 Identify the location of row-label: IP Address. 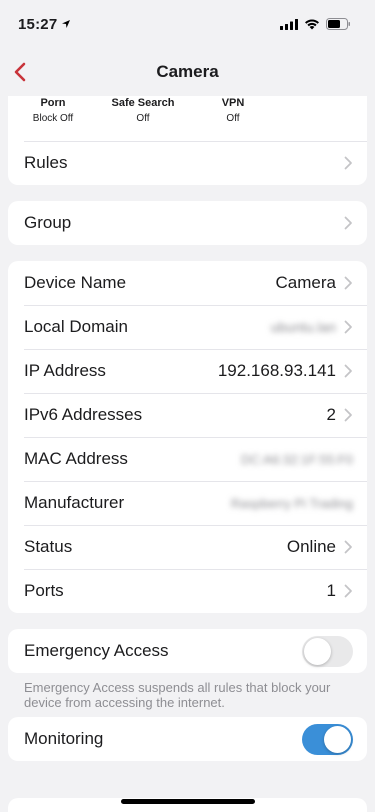
(65, 370).